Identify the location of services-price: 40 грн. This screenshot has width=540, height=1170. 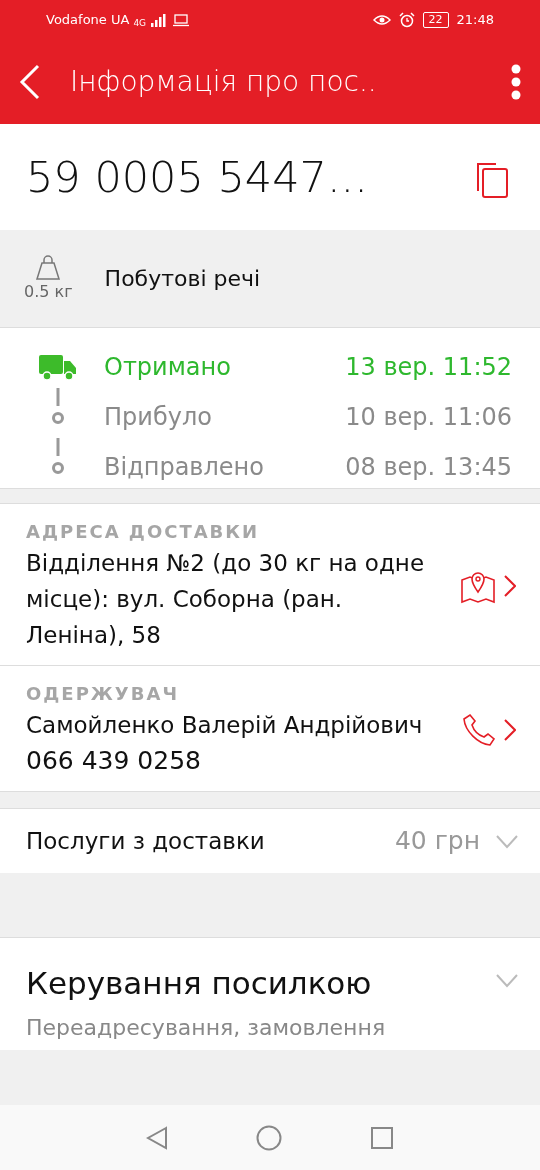
(437, 841).